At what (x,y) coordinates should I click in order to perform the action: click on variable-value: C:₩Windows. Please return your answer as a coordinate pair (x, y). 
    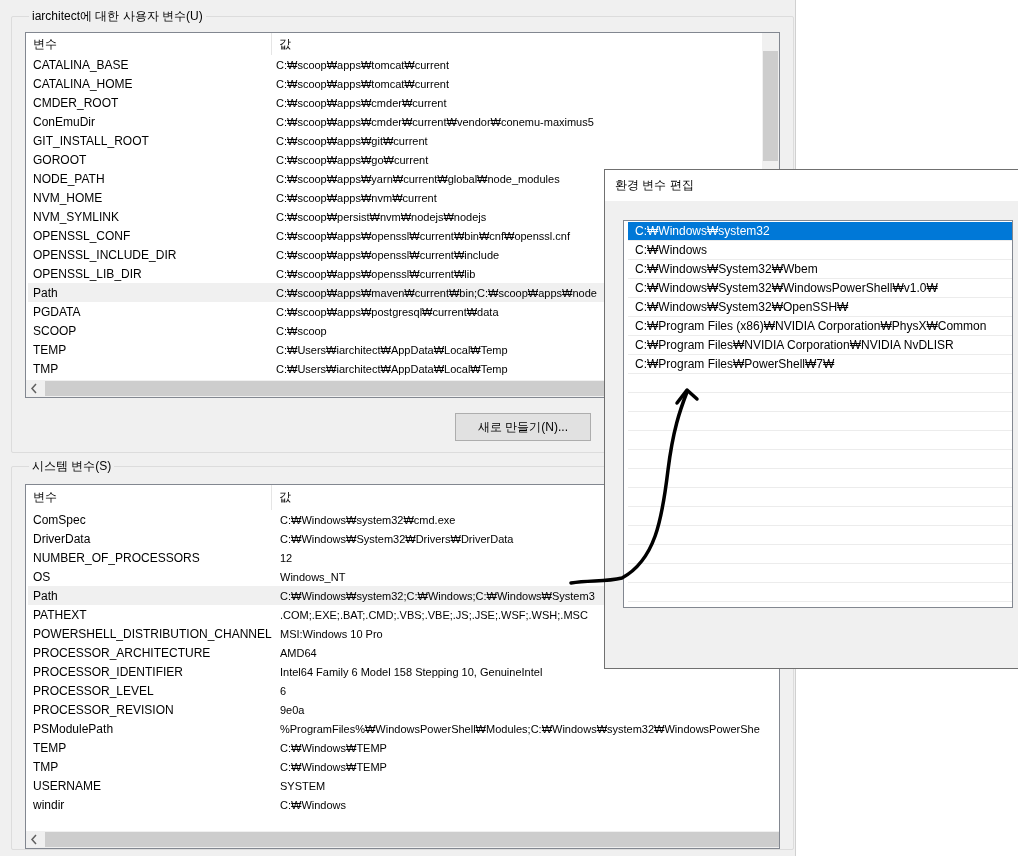
    Looking at the image, I should click on (312, 804).